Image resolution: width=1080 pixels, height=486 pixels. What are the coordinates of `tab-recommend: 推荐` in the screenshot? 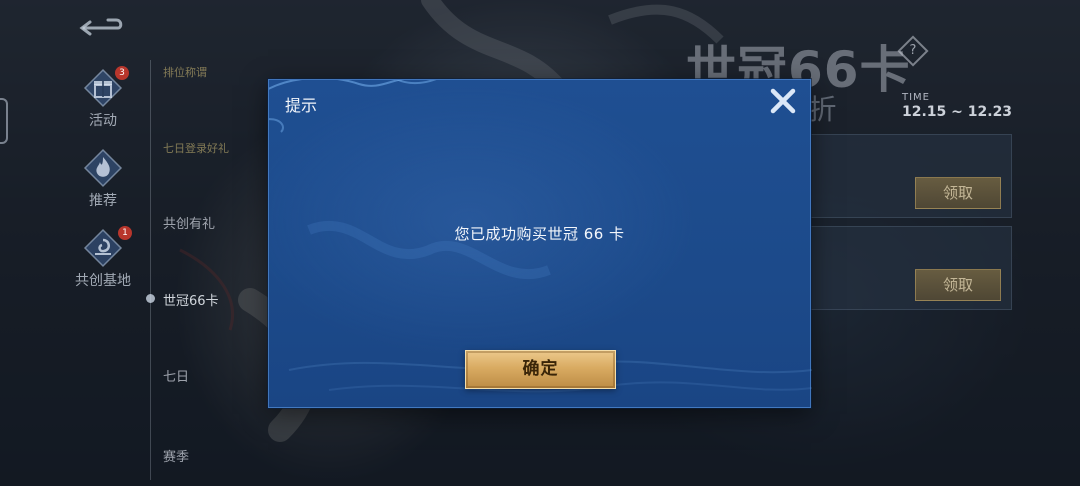 It's located at (103, 179).